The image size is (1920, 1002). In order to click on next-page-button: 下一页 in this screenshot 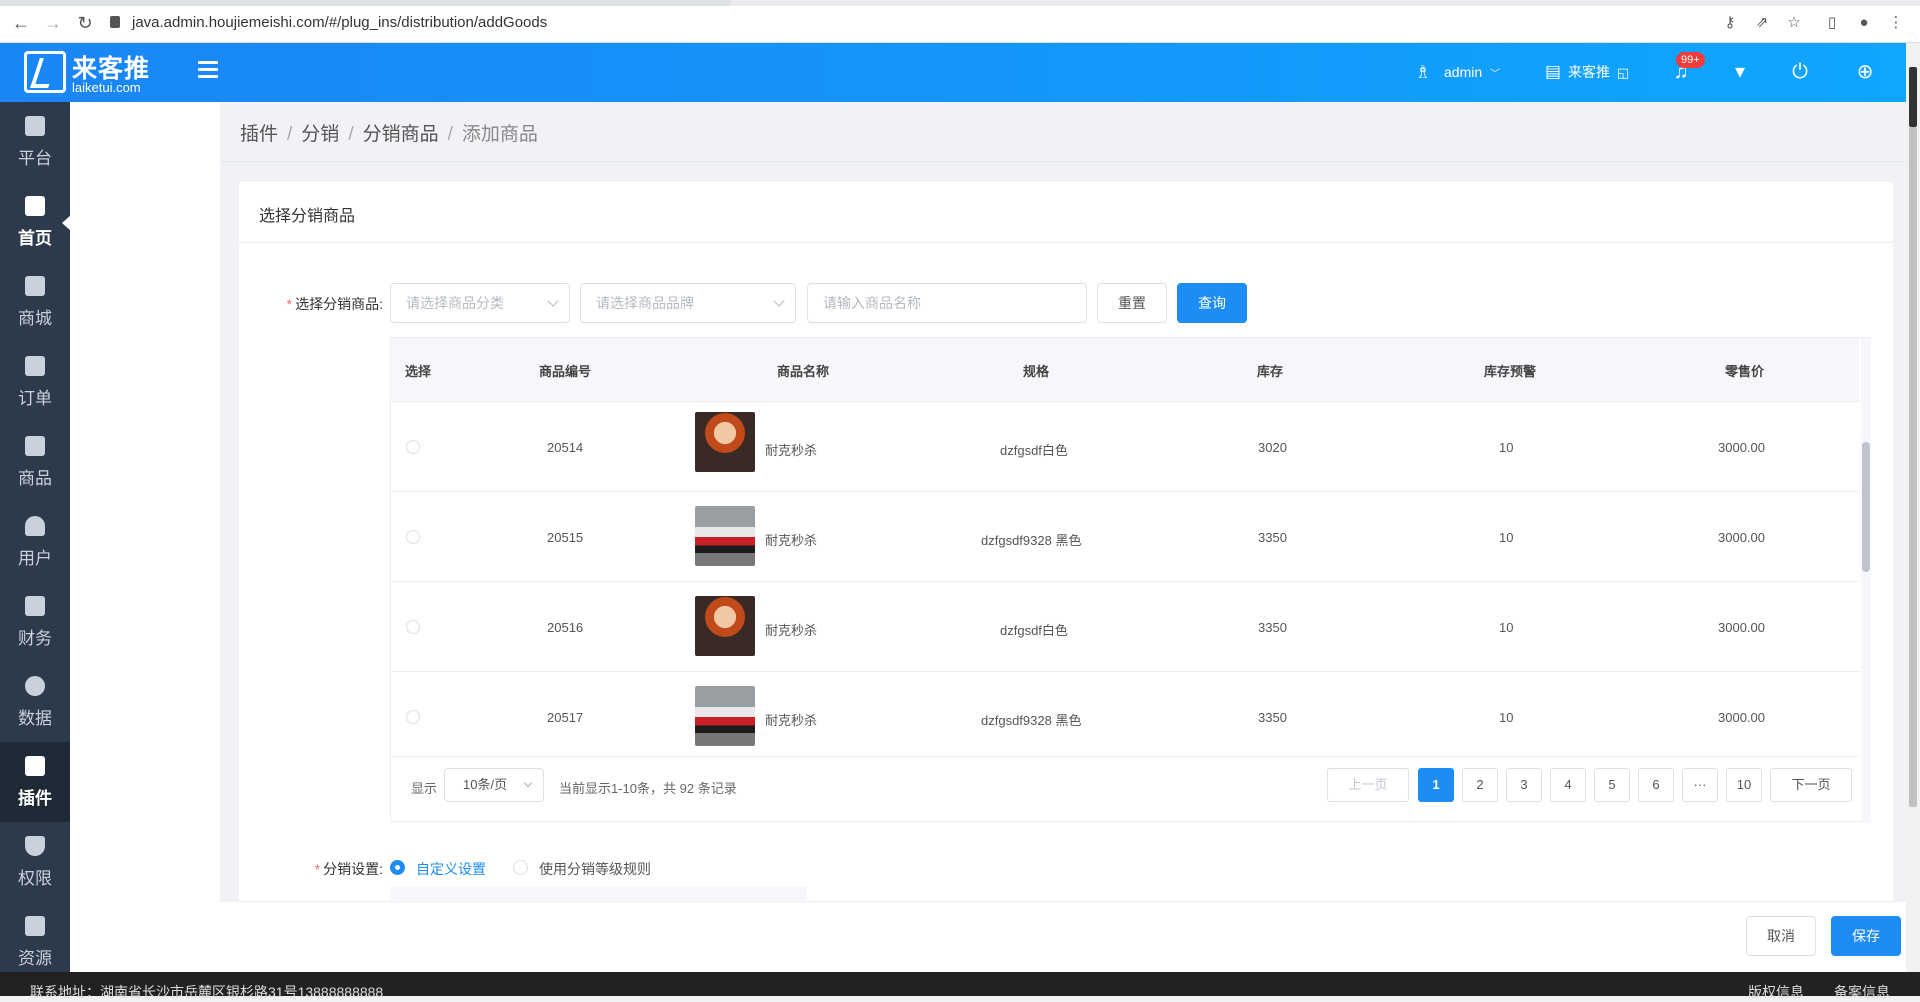, I will do `click(1811, 785)`.